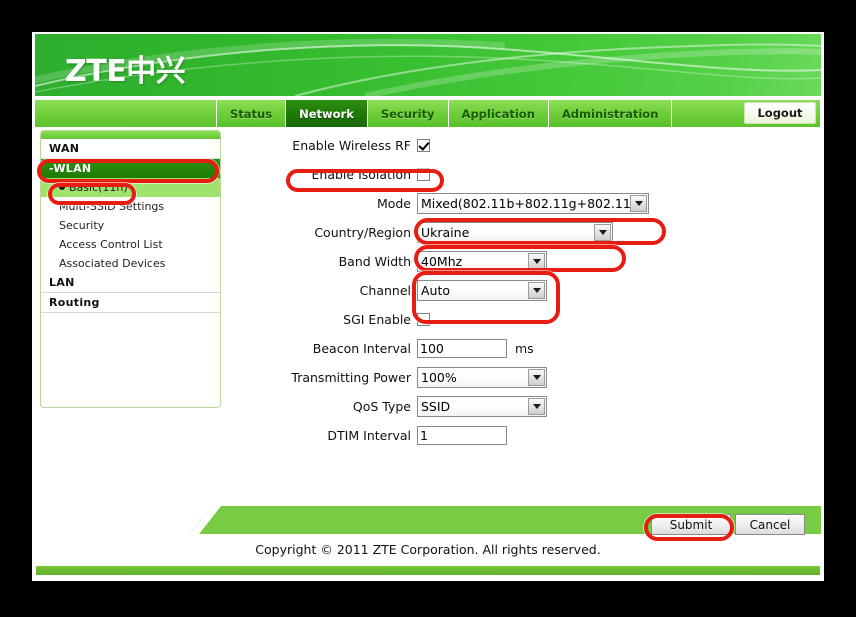 Image resolution: width=856 pixels, height=617 pixels. I want to click on dtim-interval-label: DTIM Interval, so click(369, 435).